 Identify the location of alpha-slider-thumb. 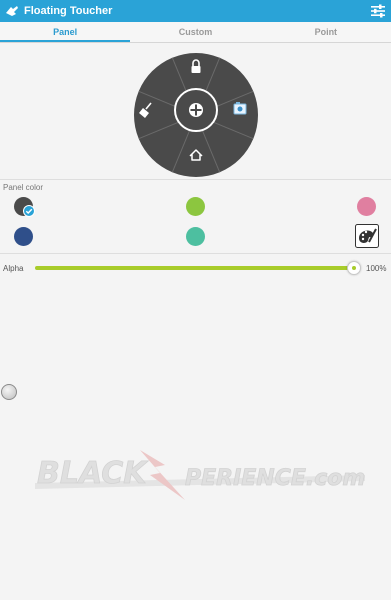
(354, 268).